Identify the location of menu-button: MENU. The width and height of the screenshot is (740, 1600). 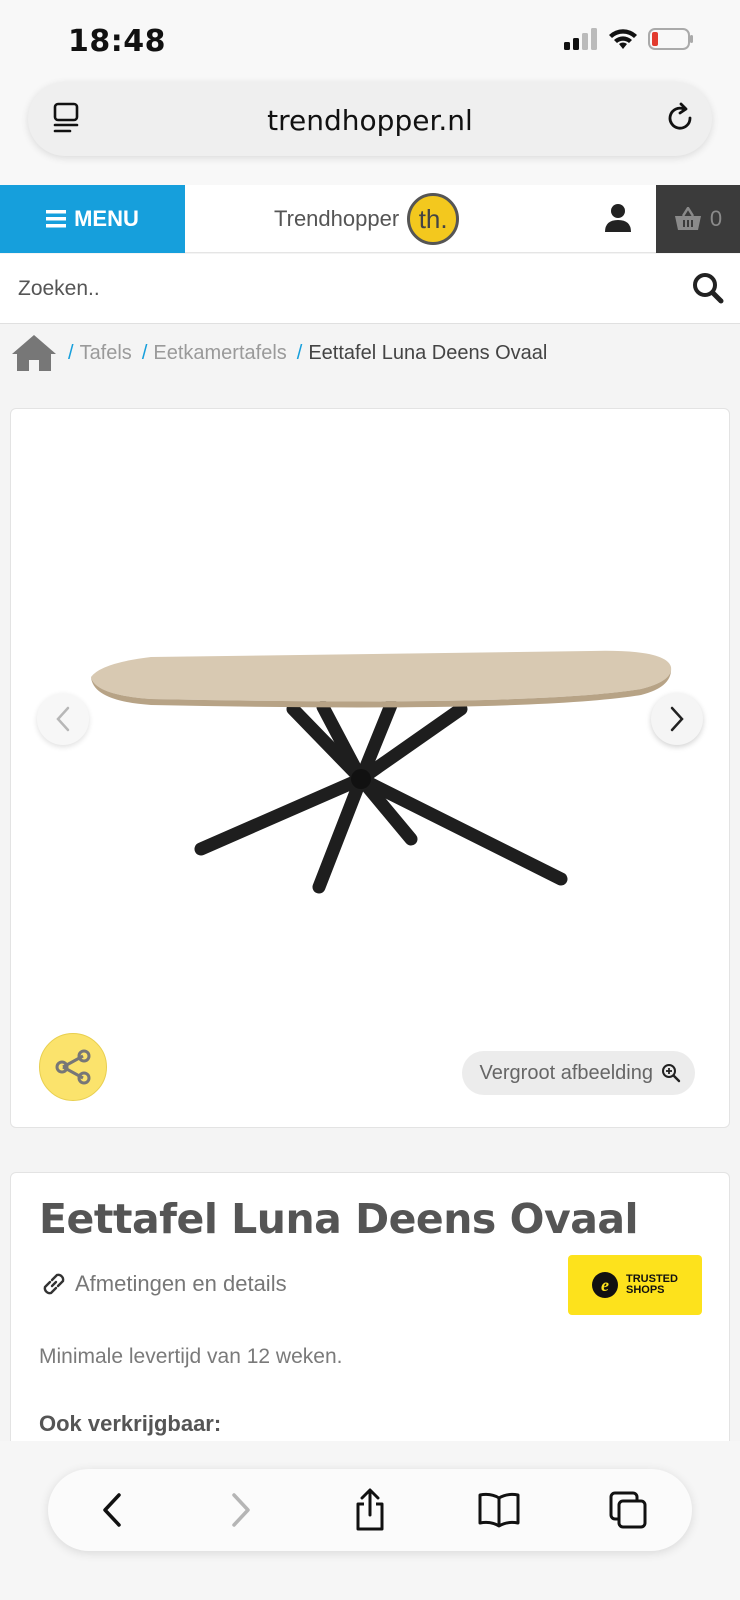
(92, 219).